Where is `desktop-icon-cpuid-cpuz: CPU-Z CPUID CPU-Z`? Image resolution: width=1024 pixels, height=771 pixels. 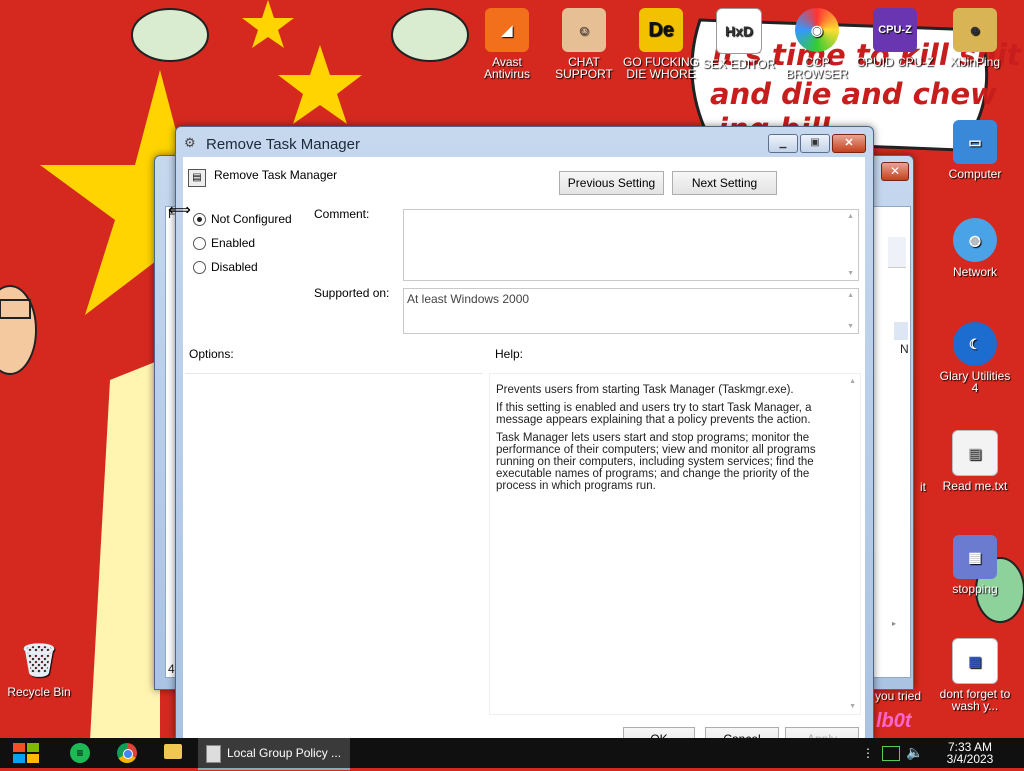 desktop-icon-cpuid-cpuz: CPU-Z CPUID CPU-Z is located at coordinates (895, 38).